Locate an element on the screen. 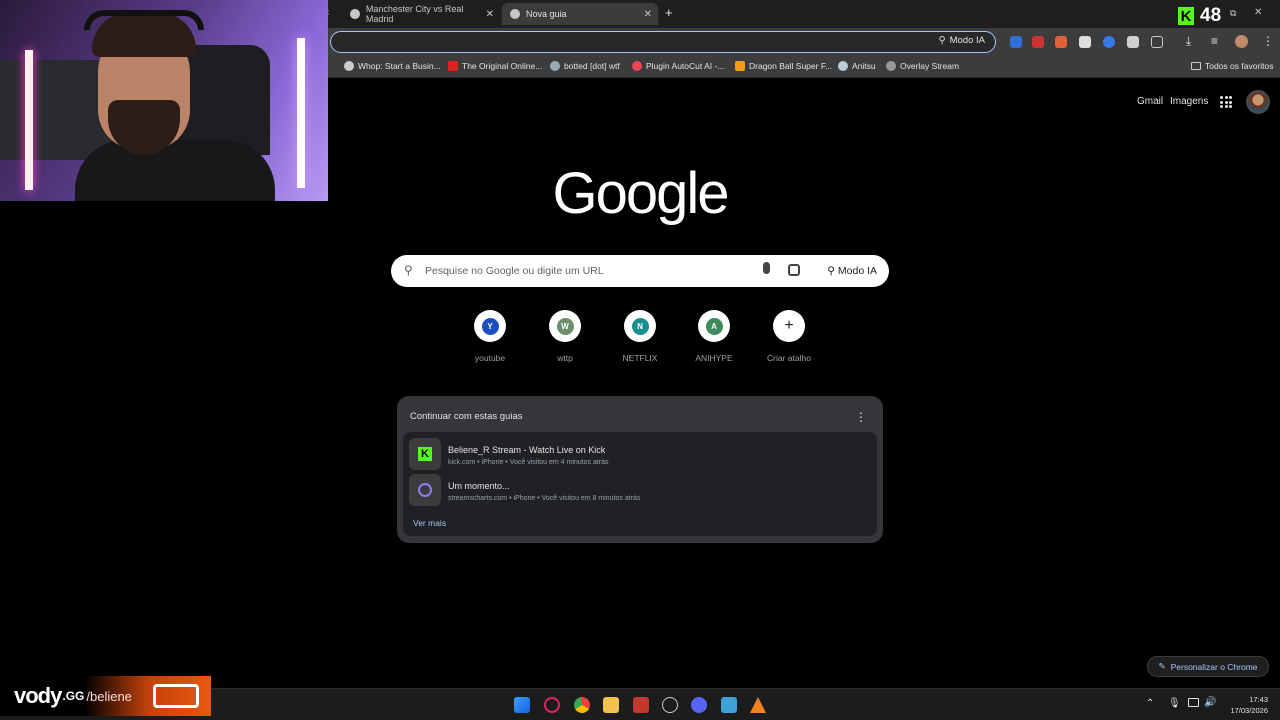 The image size is (1280, 720). webcam-chair is located at coordinates (224, 100).